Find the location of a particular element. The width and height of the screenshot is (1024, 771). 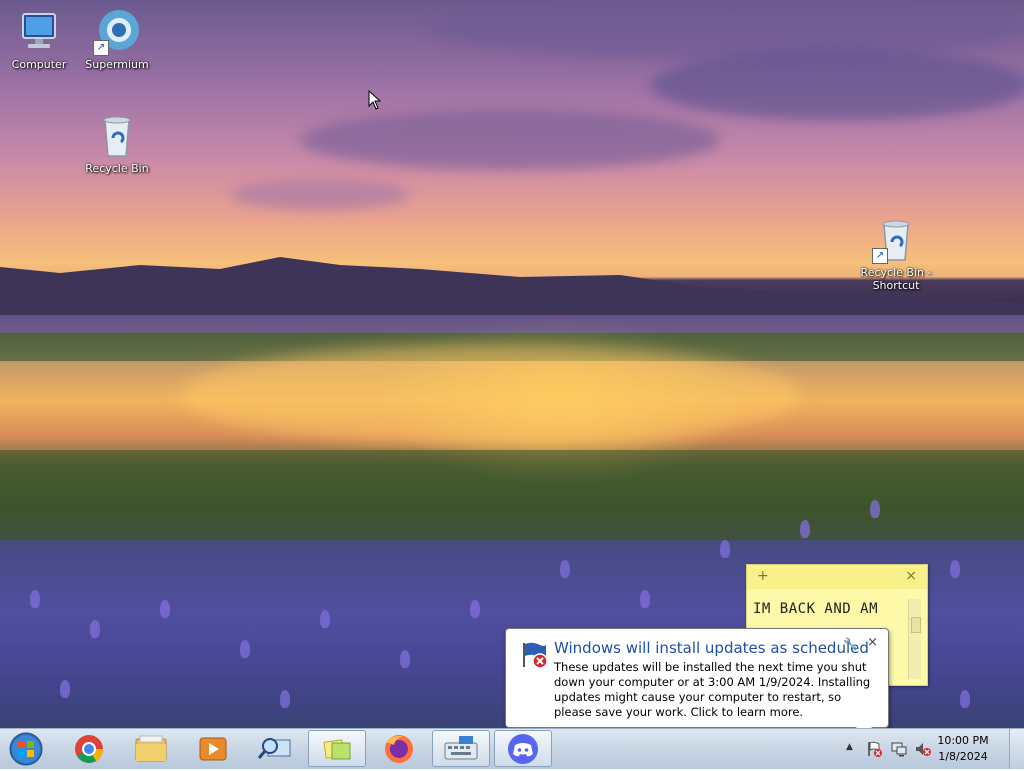

windows-orb-icon is located at coordinates (26, 749).